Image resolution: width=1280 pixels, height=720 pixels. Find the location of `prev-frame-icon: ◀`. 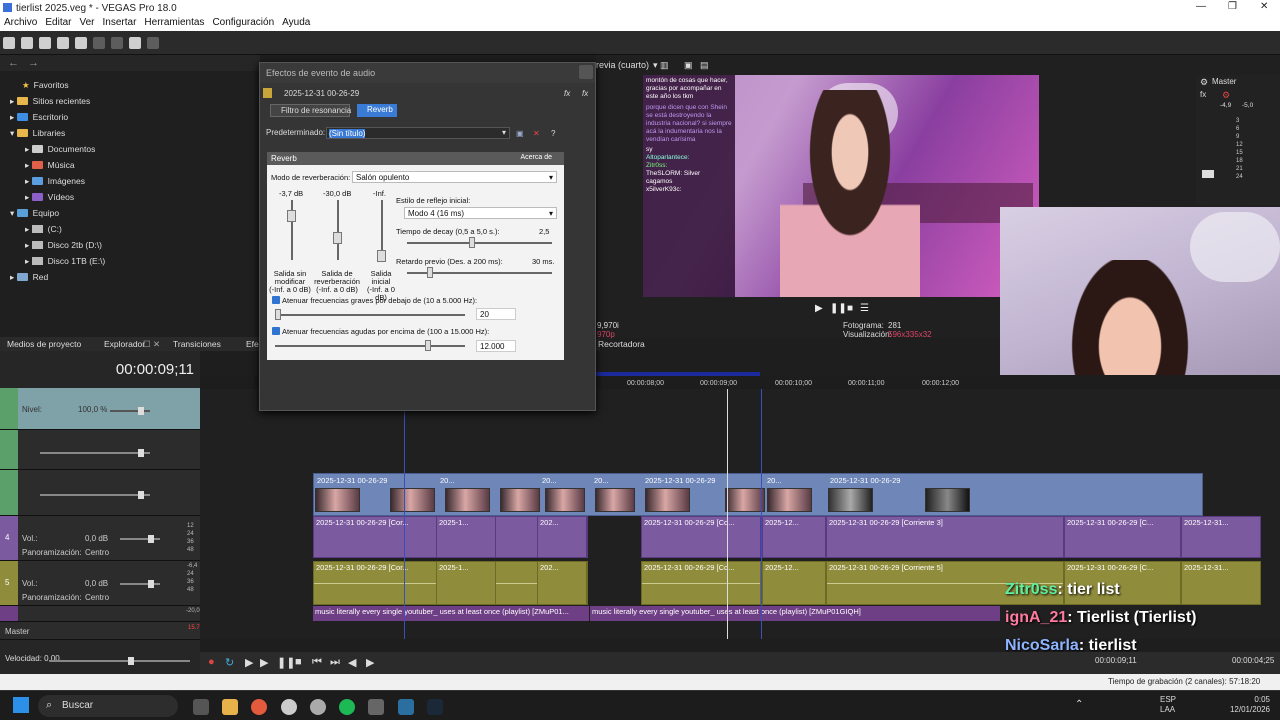

prev-frame-icon: ◀ is located at coordinates (352, 662).